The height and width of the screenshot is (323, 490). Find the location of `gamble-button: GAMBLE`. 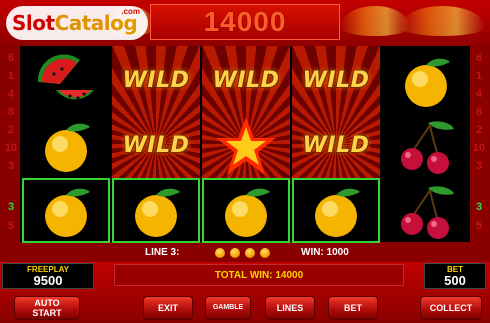

gamble-button: GAMBLE is located at coordinates (228, 308).